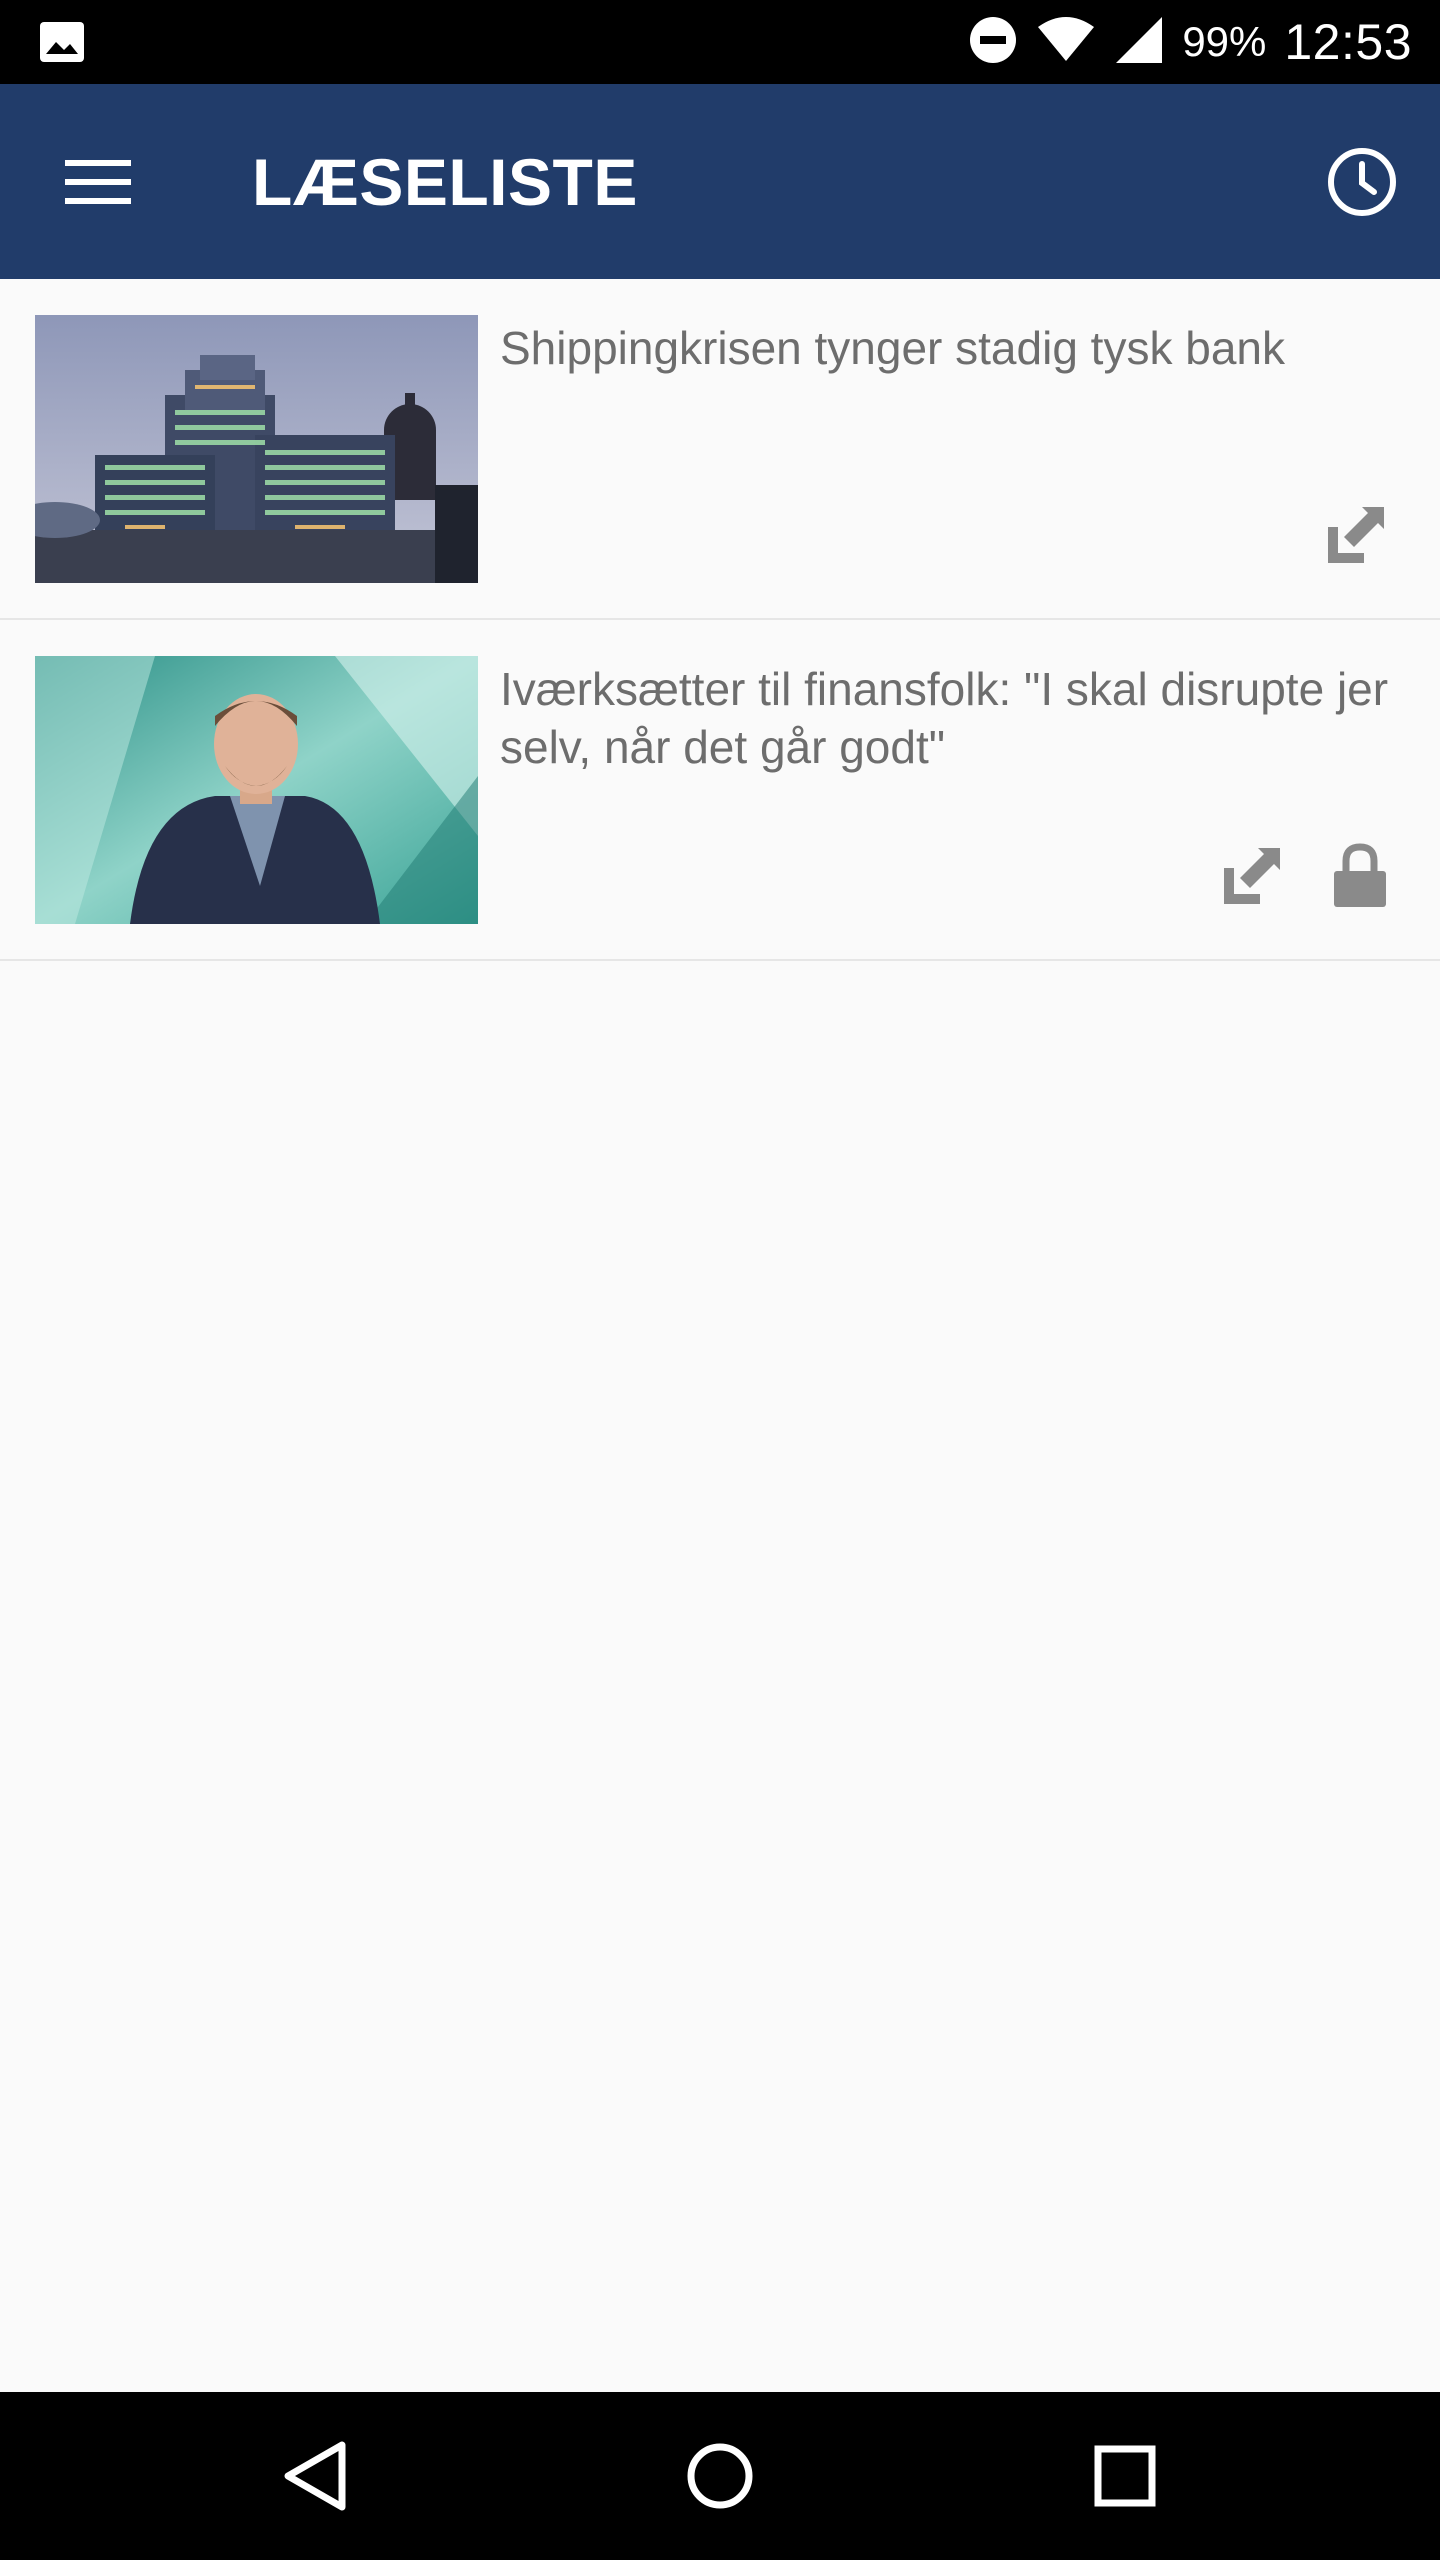 The height and width of the screenshot is (2560, 1440). What do you see at coordinates (720, 181) in the screenshot?
I see `app-bar: LÆSELISTE` at bounding box center [720, 181].